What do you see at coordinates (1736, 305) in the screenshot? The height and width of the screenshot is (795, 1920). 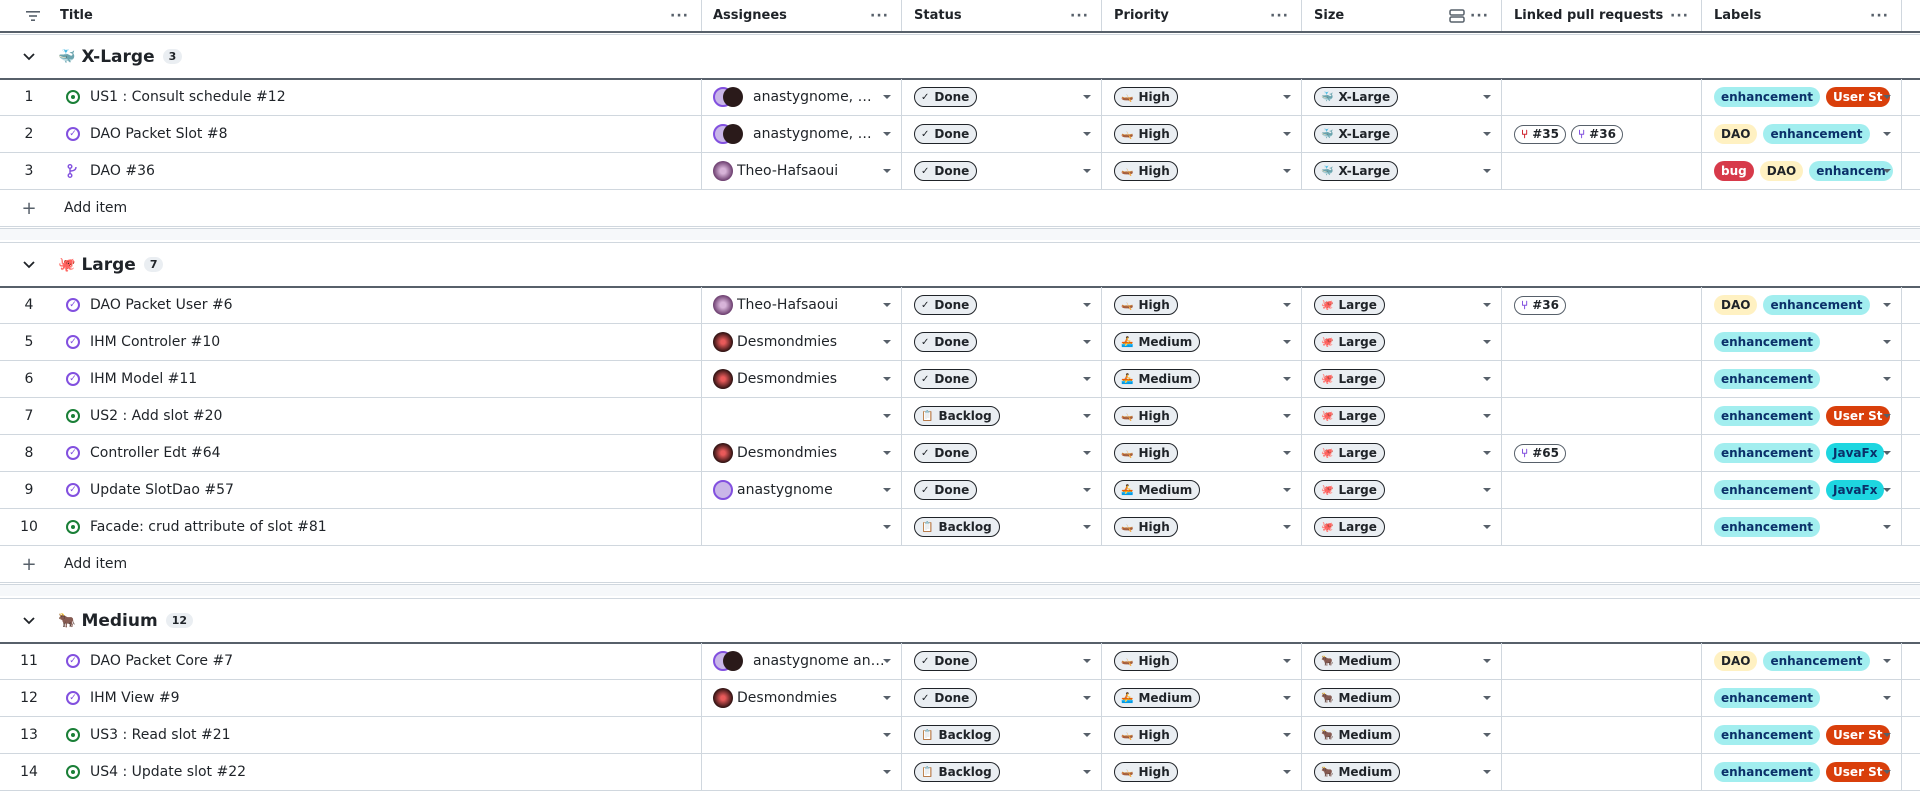 I see `label-badge: DAO` at bounding box center [1736, 305].